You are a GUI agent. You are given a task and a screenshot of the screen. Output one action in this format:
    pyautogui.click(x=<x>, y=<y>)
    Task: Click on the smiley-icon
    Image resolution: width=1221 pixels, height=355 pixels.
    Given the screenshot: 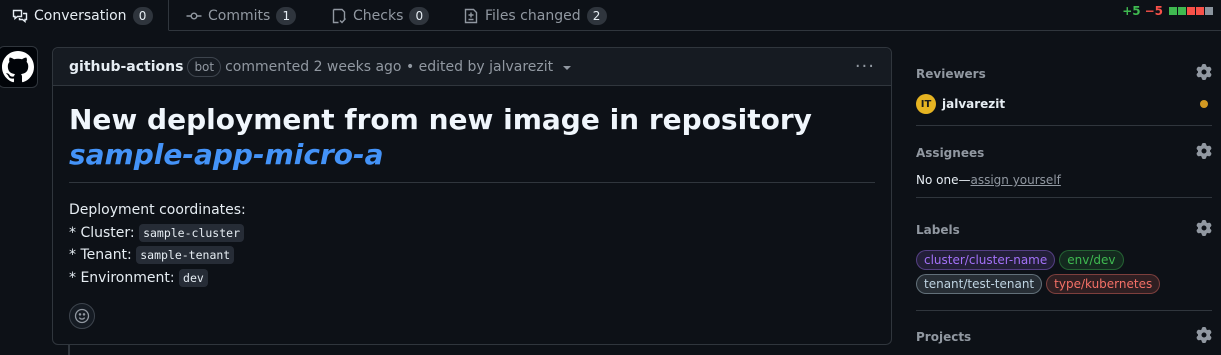 What is the action you would take?
    pyautogui.click(x=82, y=316)
    